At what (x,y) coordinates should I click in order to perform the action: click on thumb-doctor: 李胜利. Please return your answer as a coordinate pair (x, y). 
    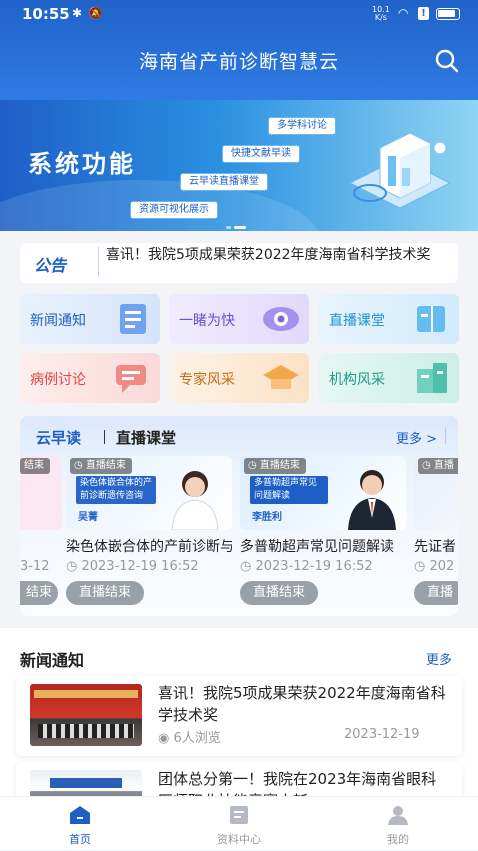
    Looking at the image, I should click on (267, 517).